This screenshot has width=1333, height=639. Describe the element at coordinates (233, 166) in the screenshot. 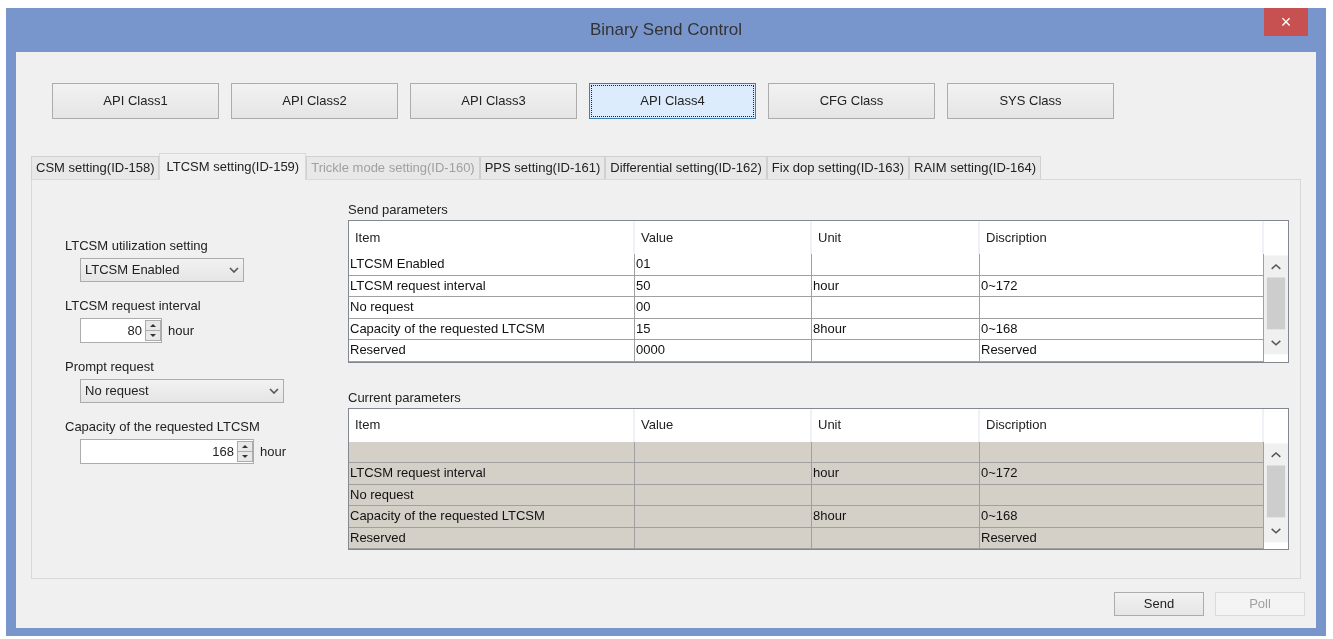

I see `tab: LTCSM setting(ID-159)` at that location.